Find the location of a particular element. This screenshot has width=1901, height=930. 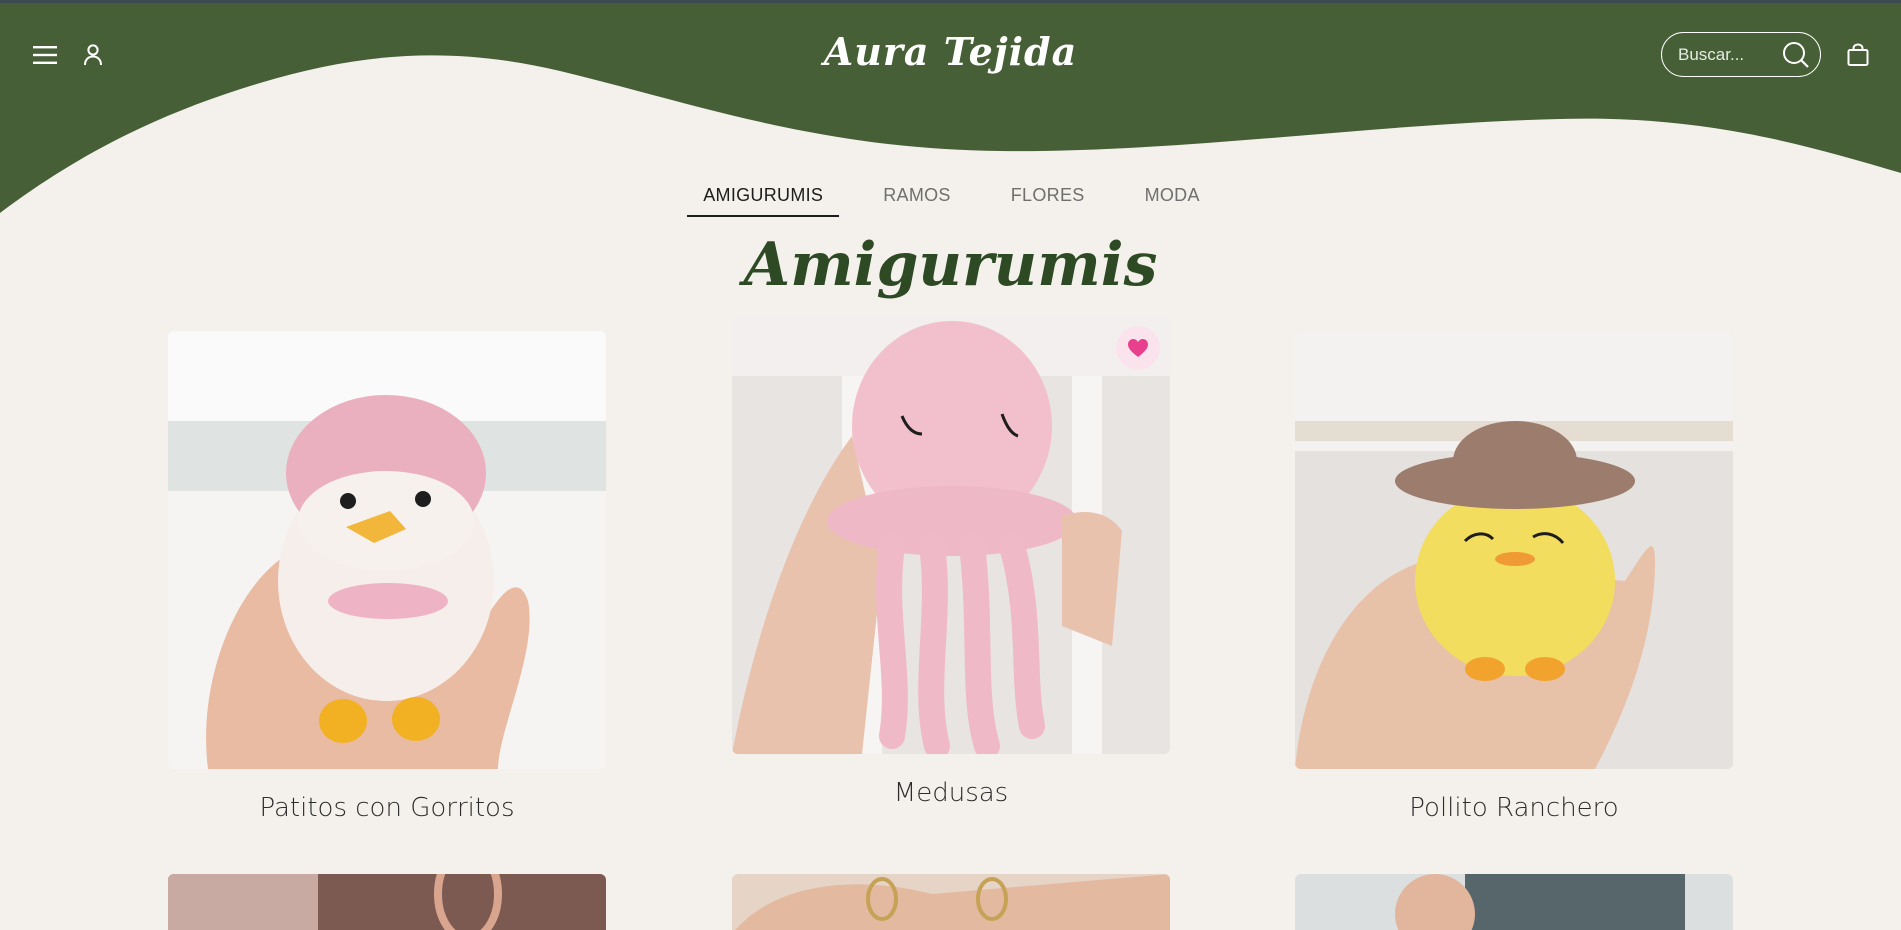

tab-ramos: RAMOS is located at coordinates (917, 198).